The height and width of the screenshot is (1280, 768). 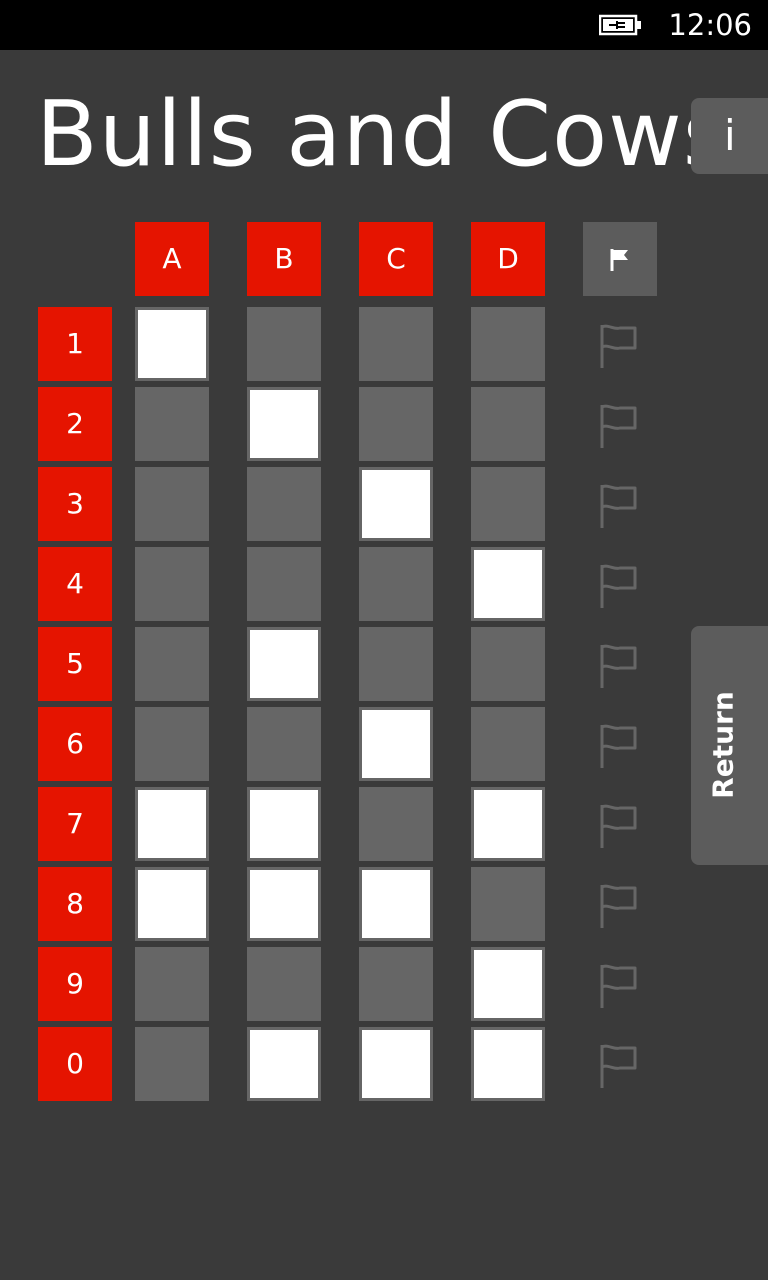 What do you see at coordinates (396, 984) in the screenshot?
I see `cell-9-c` at bounding box center [396, 984].